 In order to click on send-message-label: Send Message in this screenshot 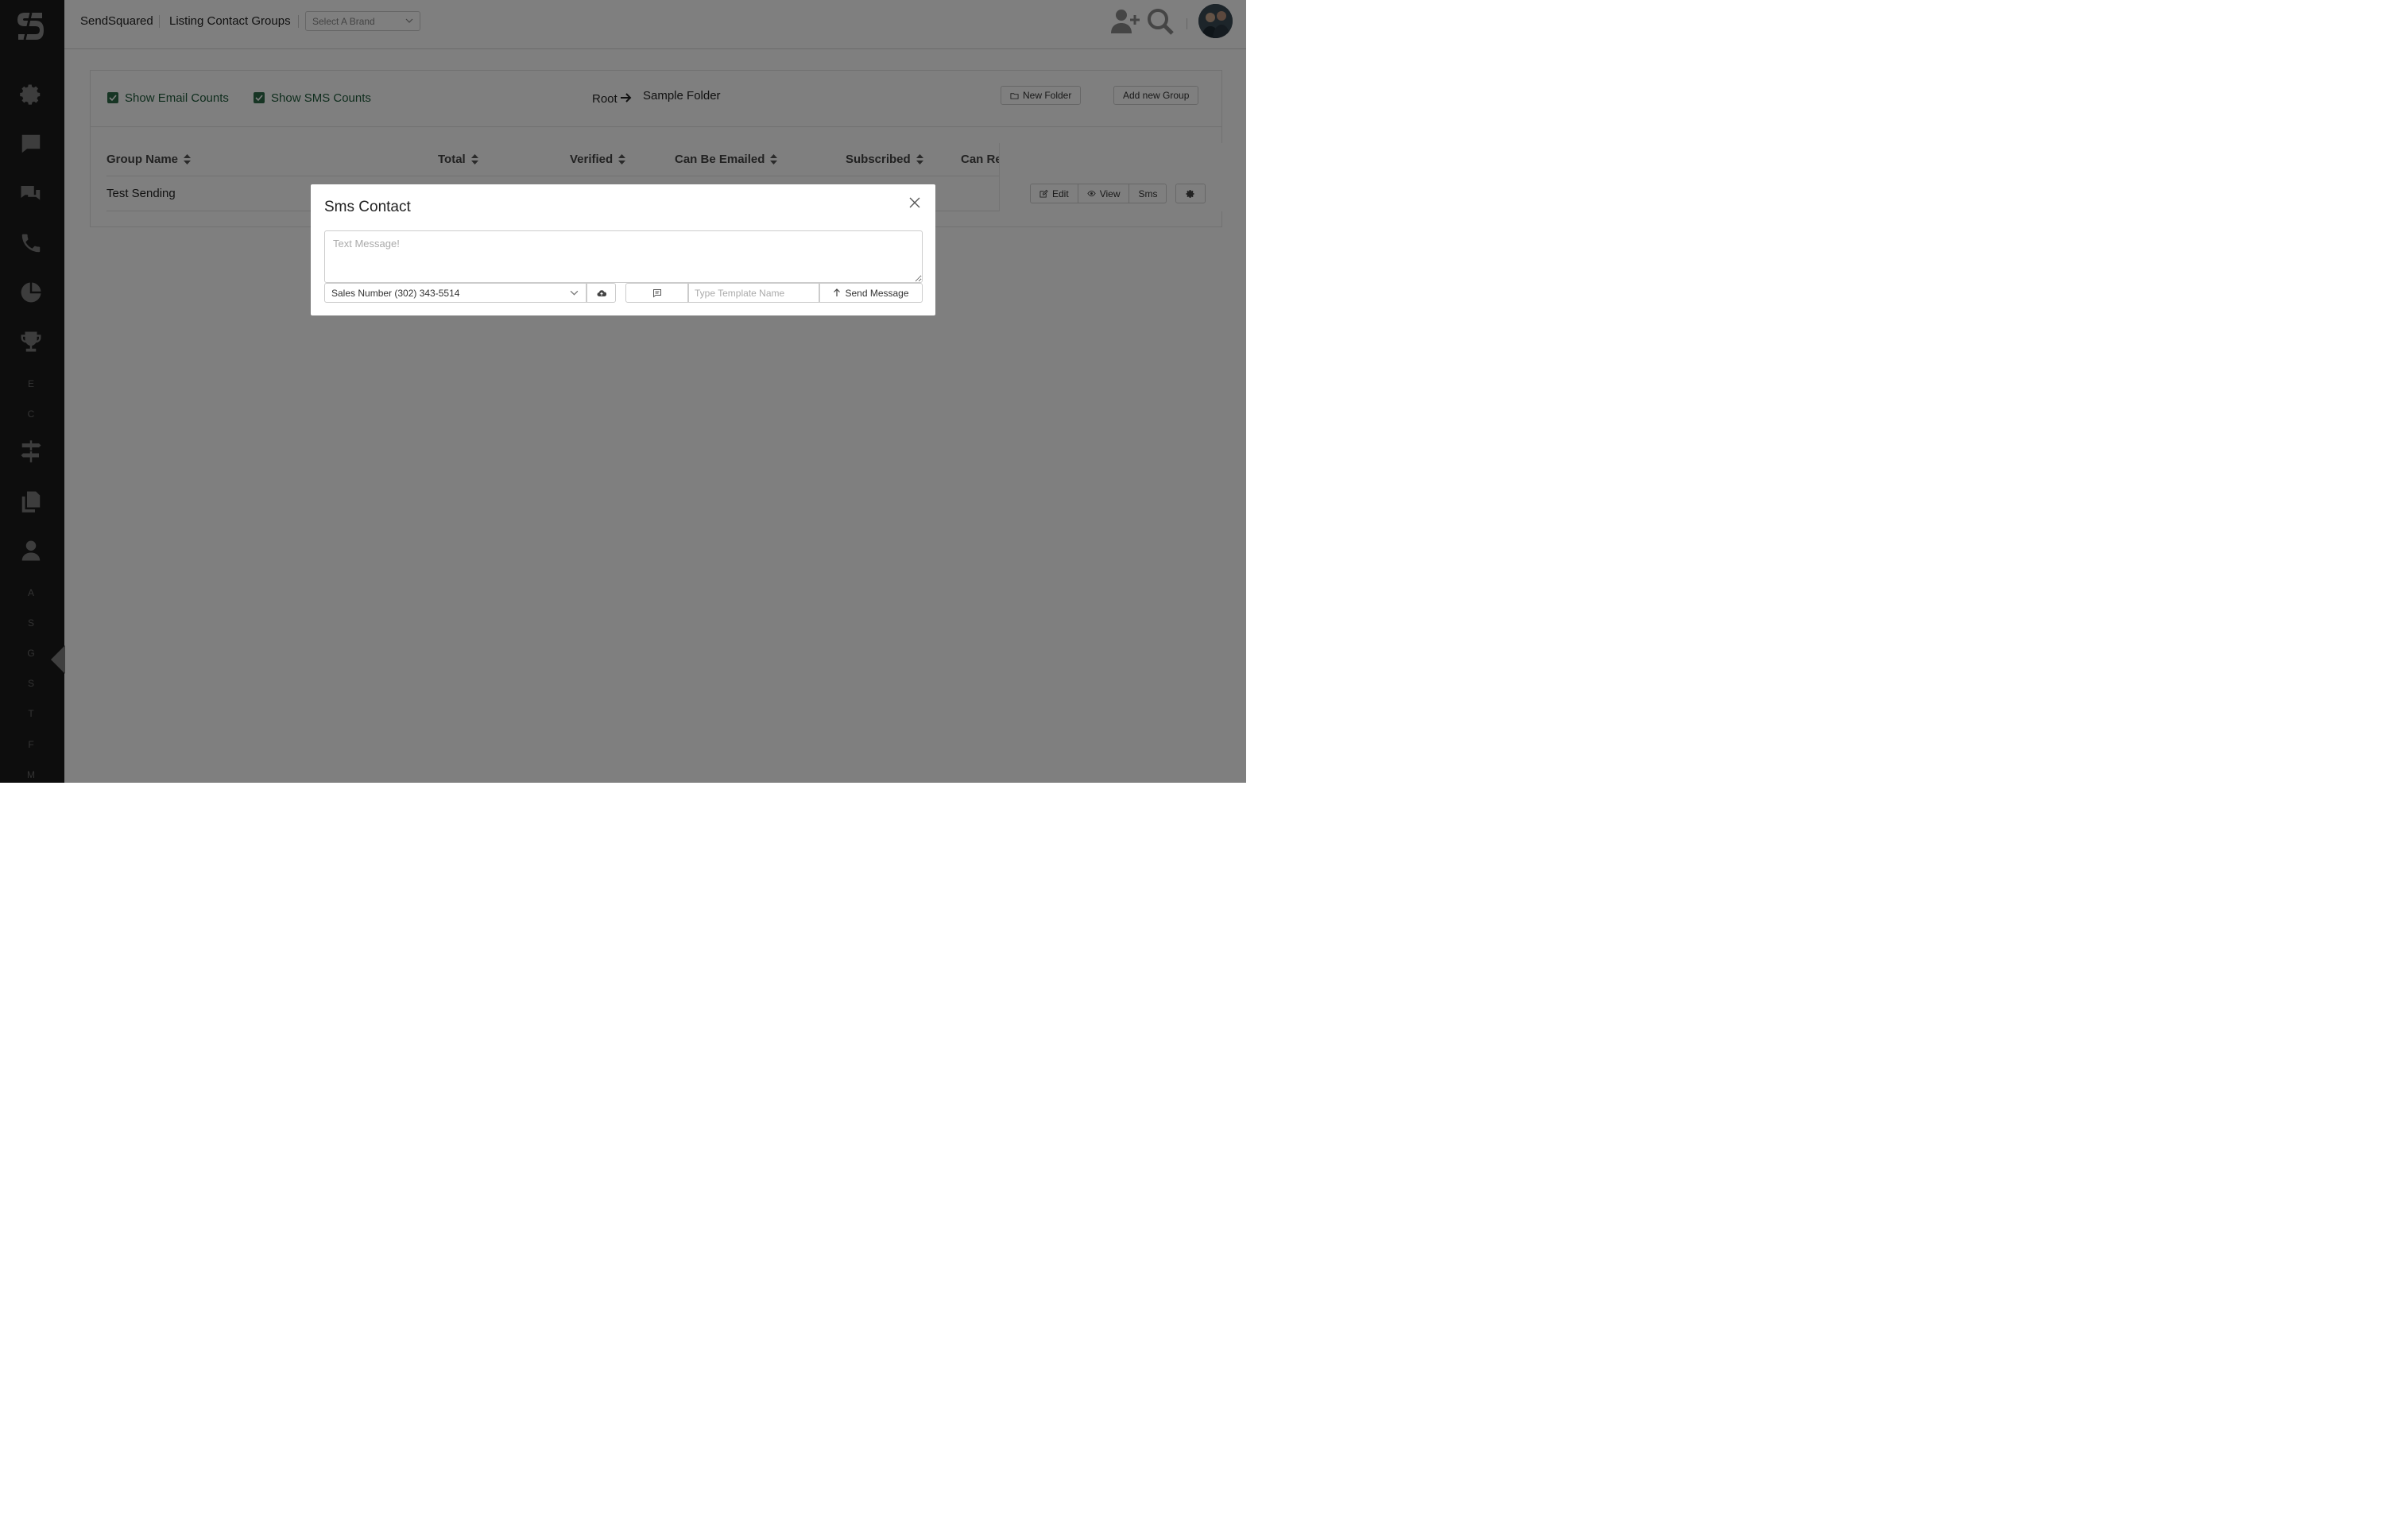, I will do `click(877, 293)`.